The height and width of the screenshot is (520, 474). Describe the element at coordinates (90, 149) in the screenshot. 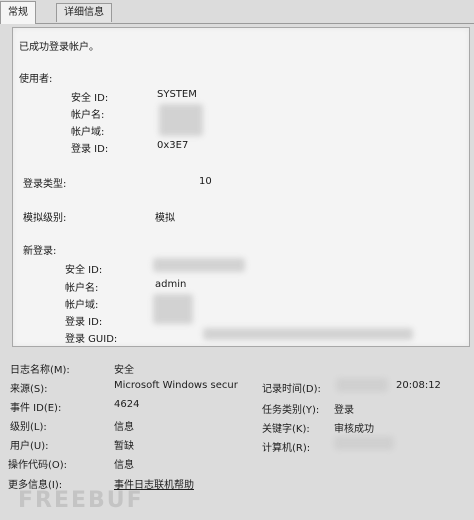

I see `subject-logon-id-label: 登录 ID:` at that location.